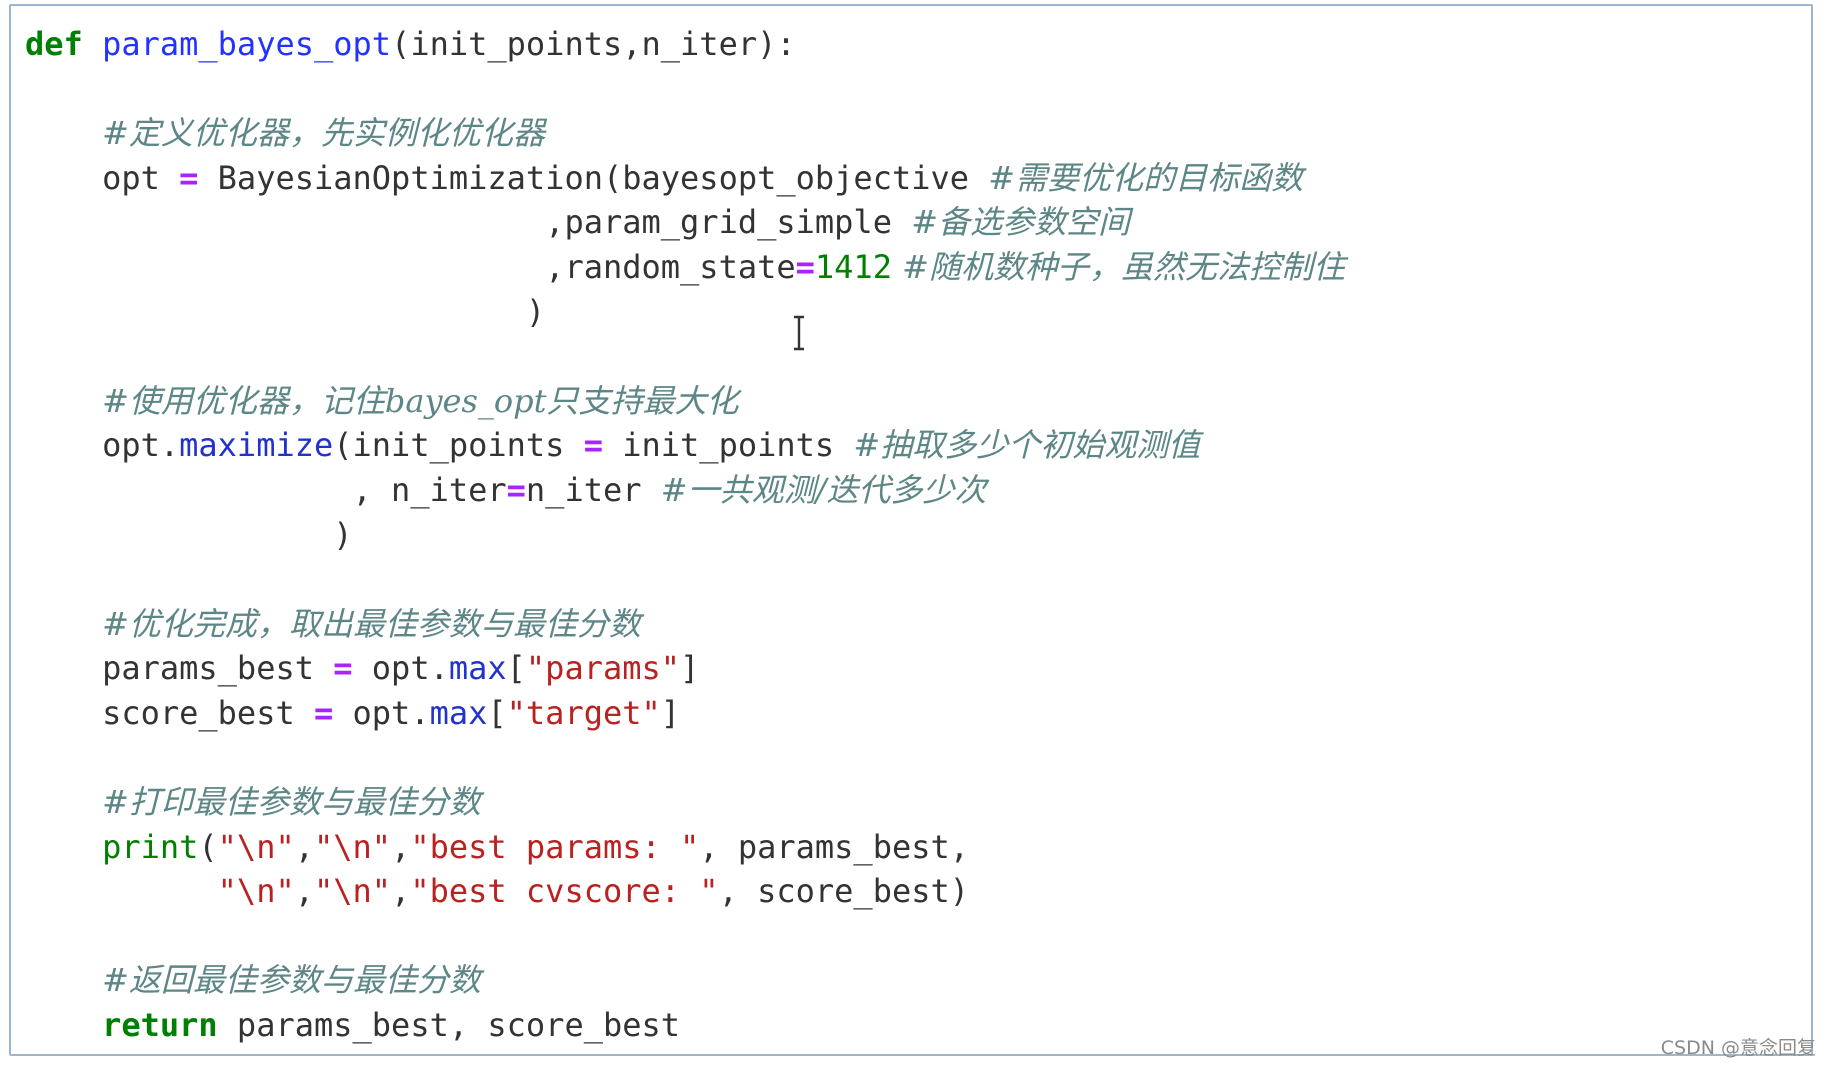  What do you see at coordinates (458, 445) in the screenshot?
I see `maximize-args: (init_points` at bounding box center [458, 445].